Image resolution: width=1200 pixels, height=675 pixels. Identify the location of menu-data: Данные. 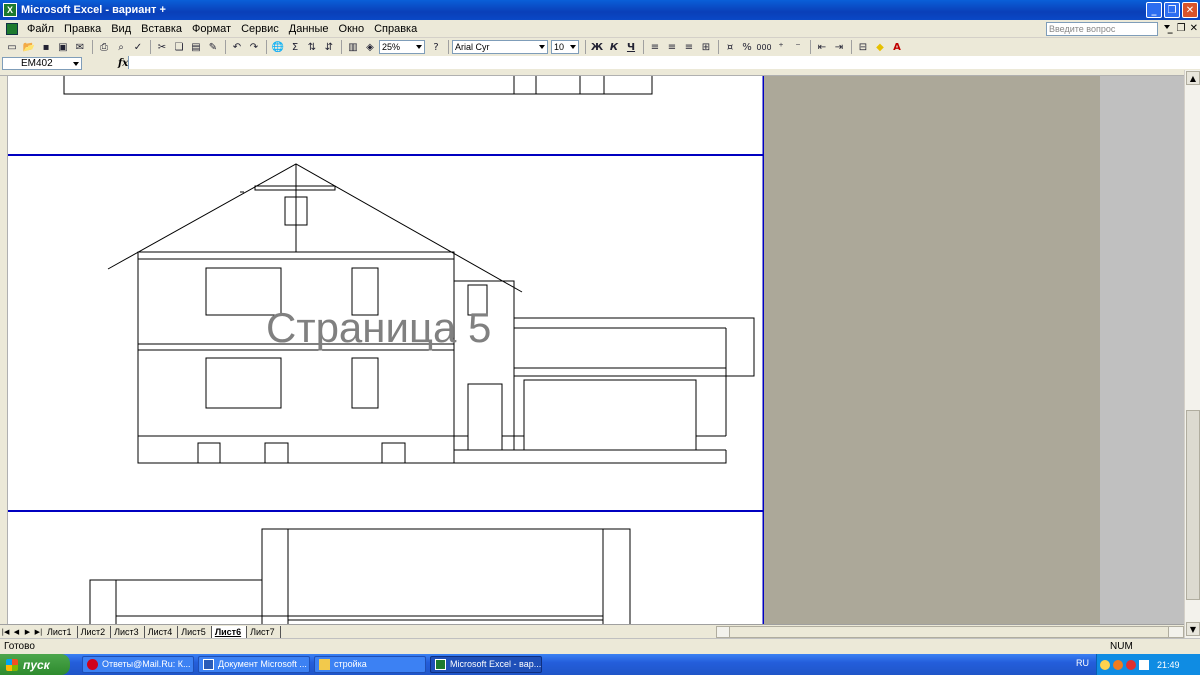
(309, 29).